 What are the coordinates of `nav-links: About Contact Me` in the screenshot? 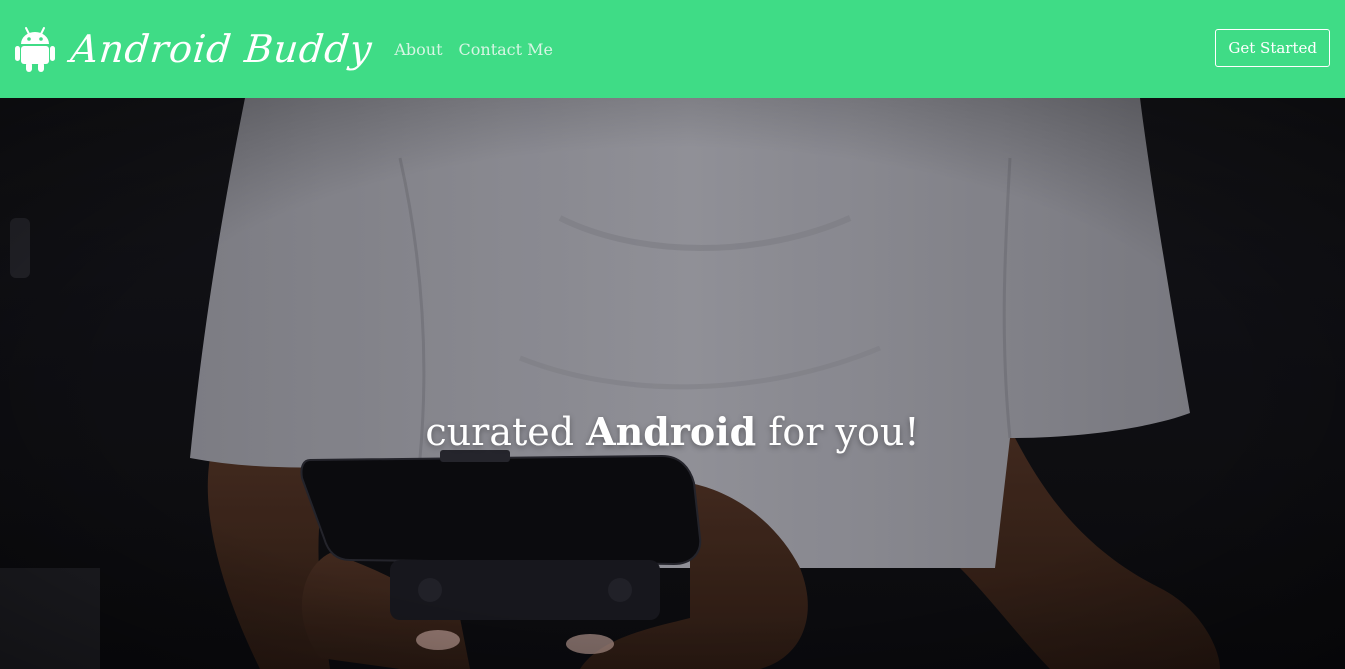 It's located at (481, 49).